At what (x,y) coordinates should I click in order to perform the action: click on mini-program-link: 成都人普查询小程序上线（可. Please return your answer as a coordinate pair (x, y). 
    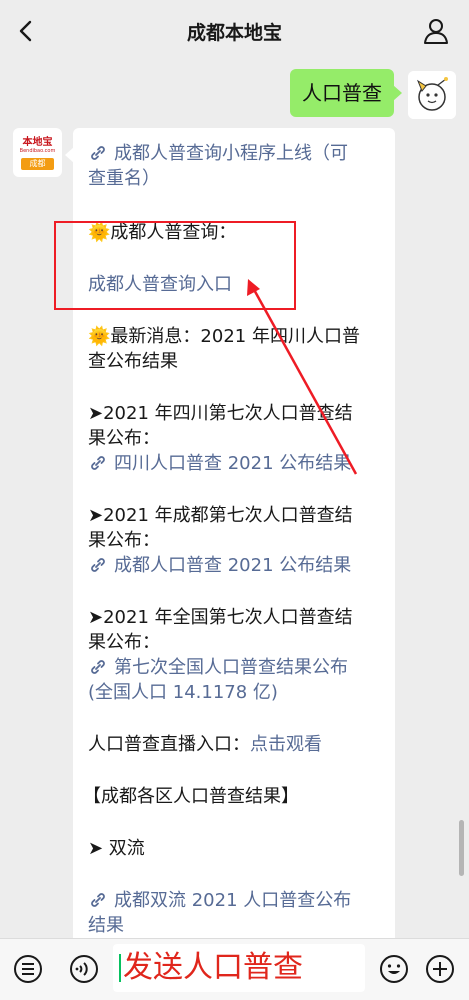
    Looking at the image, I should click on (218, 154).